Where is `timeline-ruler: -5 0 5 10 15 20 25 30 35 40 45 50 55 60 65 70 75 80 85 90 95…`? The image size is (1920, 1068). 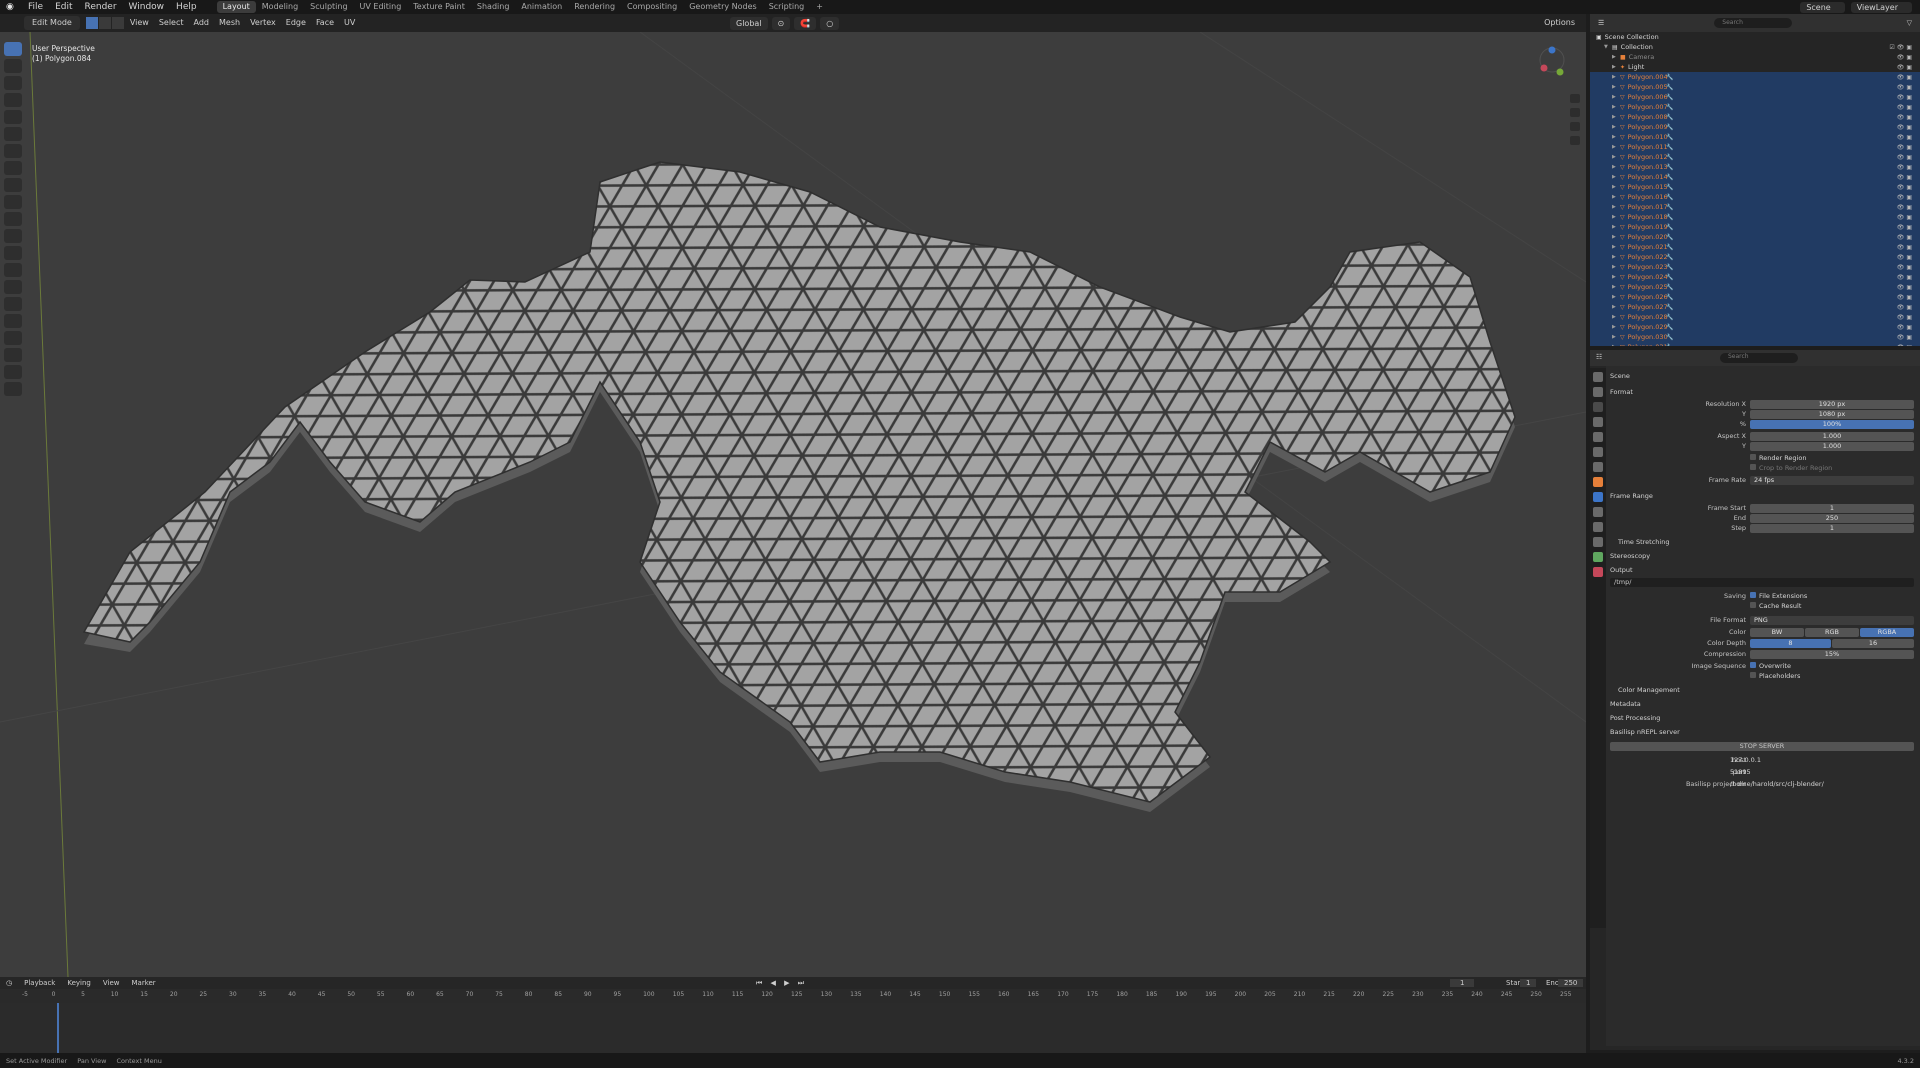 timeline-ruler: -5 0 5 10 15 20 25 30 35 40 45 50 55 60 65 70 75 80 85 90 95… is located at coordinates (793, 996).